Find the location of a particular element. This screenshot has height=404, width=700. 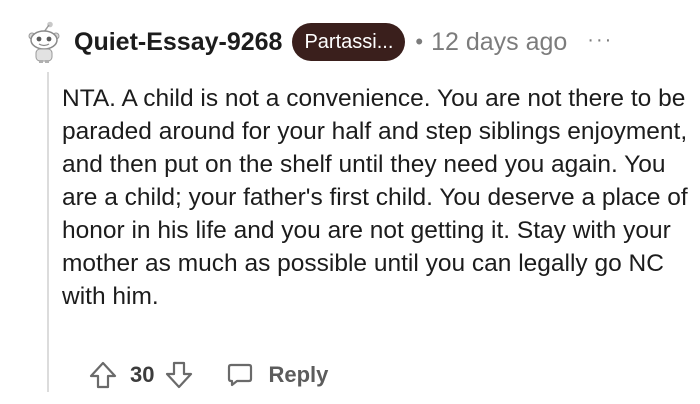

speech-bubble-icon is located at coordinates (240, 375).